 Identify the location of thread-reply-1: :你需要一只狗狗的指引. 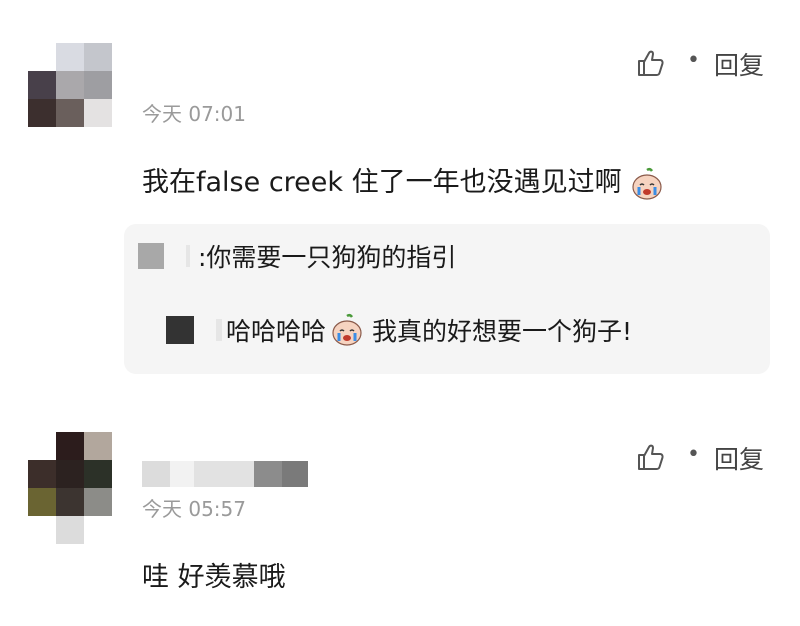
(297, 256).